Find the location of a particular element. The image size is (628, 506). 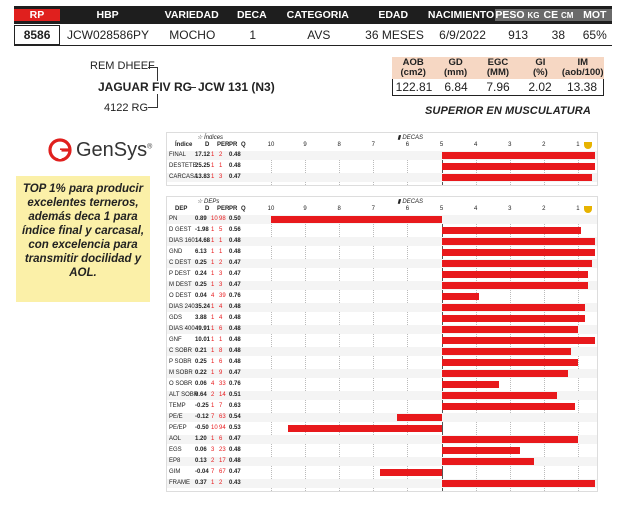

row-value: 0.89 is located at coordinates (201, 219).